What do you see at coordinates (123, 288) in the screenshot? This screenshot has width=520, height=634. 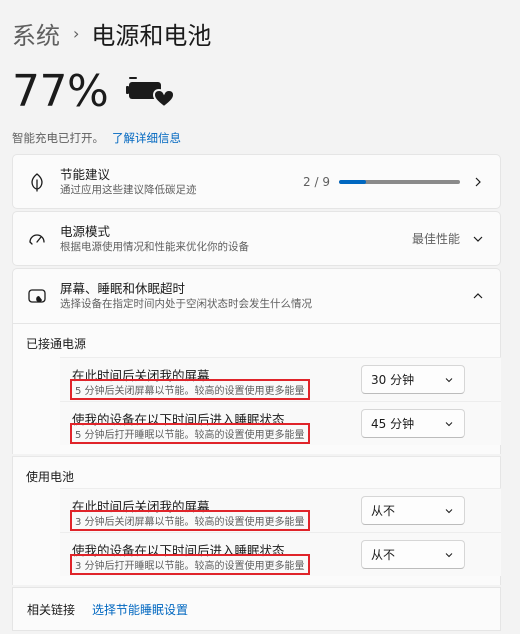 I see `screen-sleep-title: 屏幕、睡眠和休眠超时` at bounding box center [123, 288].